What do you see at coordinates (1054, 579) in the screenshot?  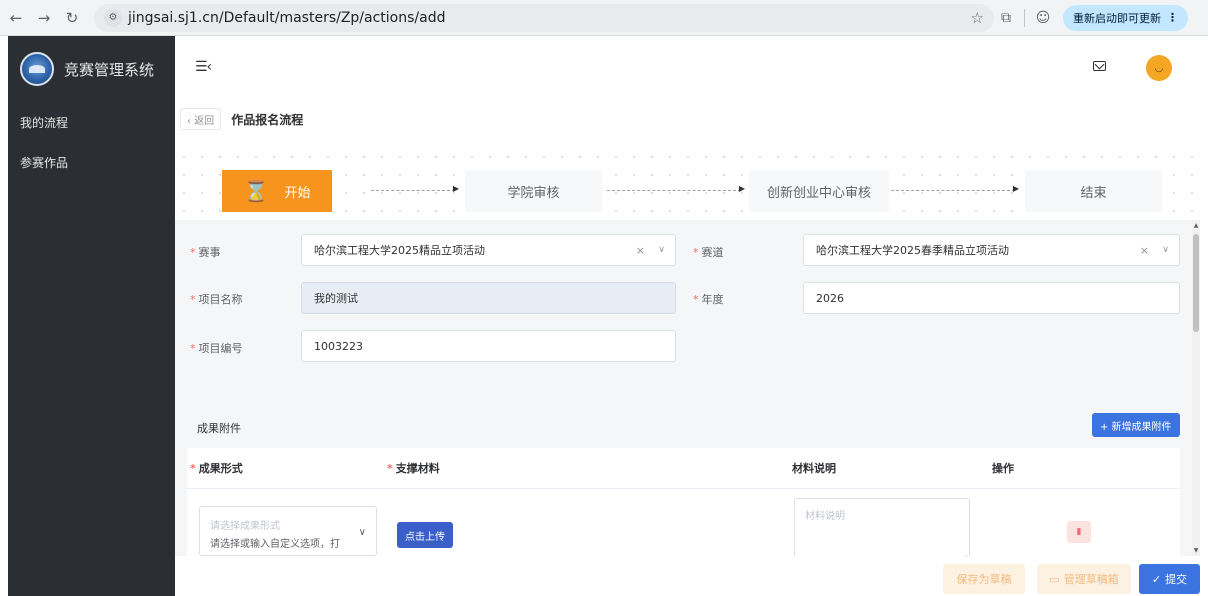 I see `folder-icon: ▭` at bounding box center [1054, 579].